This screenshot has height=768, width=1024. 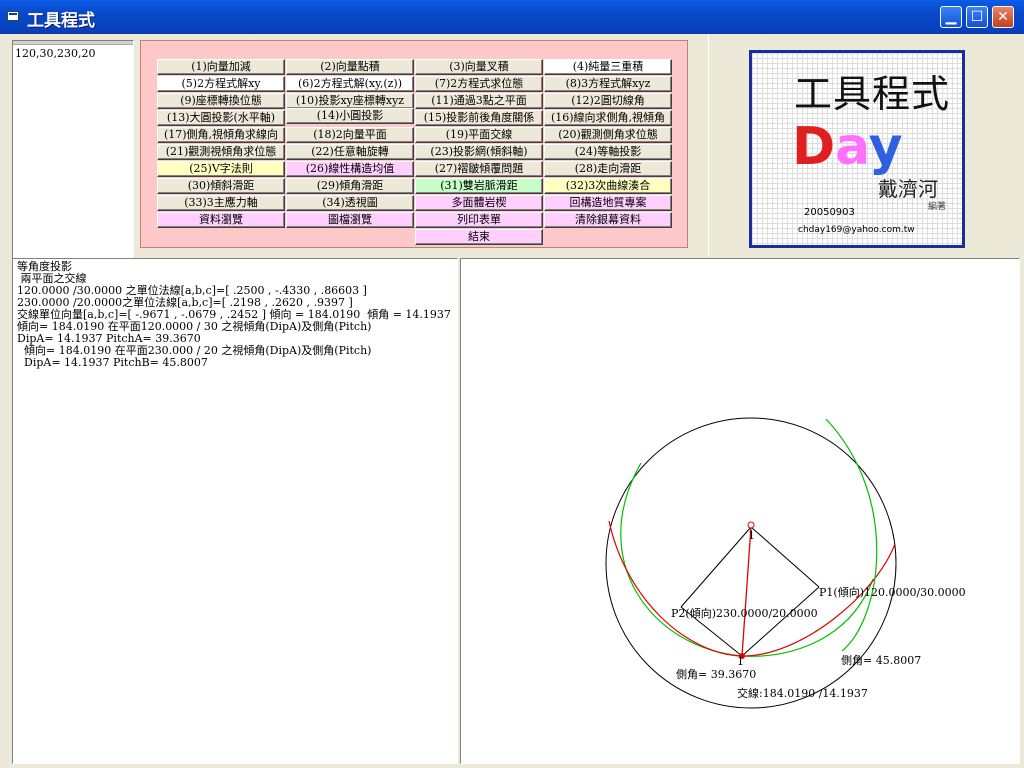 I want to click on close-icon: ✕, so click(x=1003, y=17).